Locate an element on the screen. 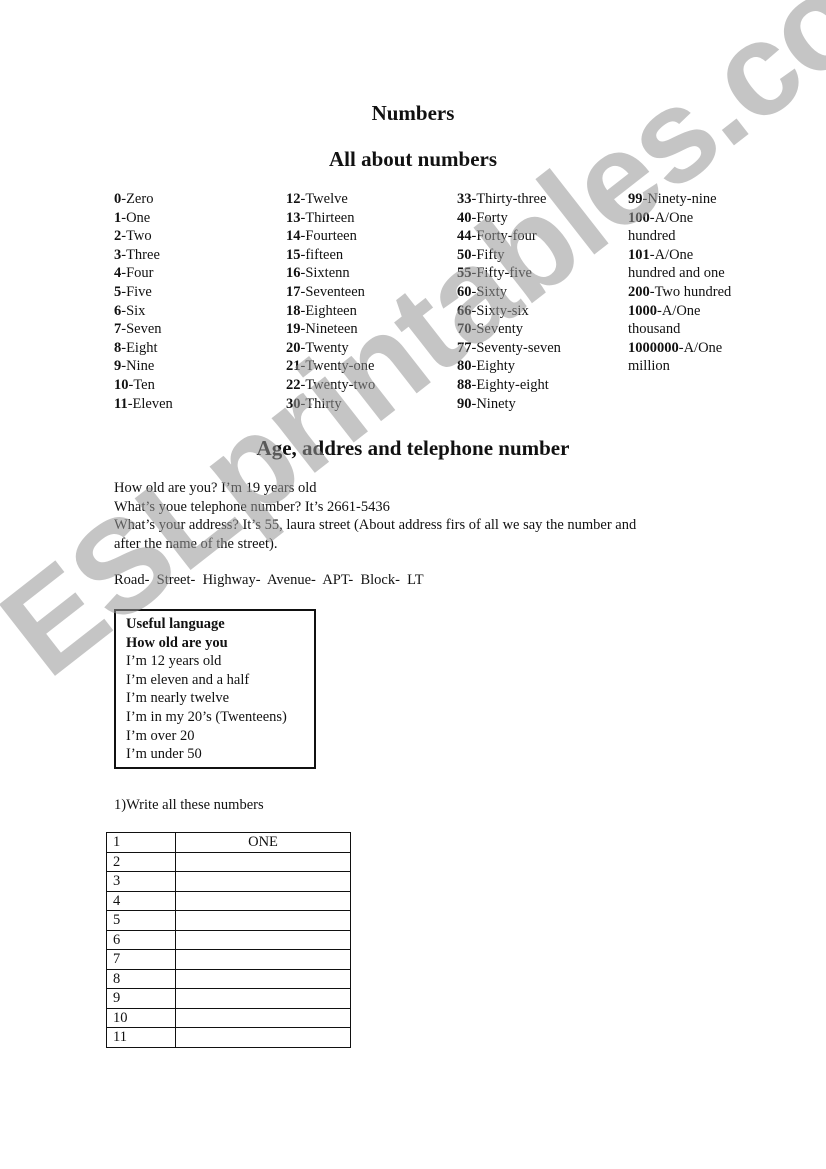 The width and height of the screenshot is (826, 1169). number-word: -Seventeen is located at coordinates (332, 291).